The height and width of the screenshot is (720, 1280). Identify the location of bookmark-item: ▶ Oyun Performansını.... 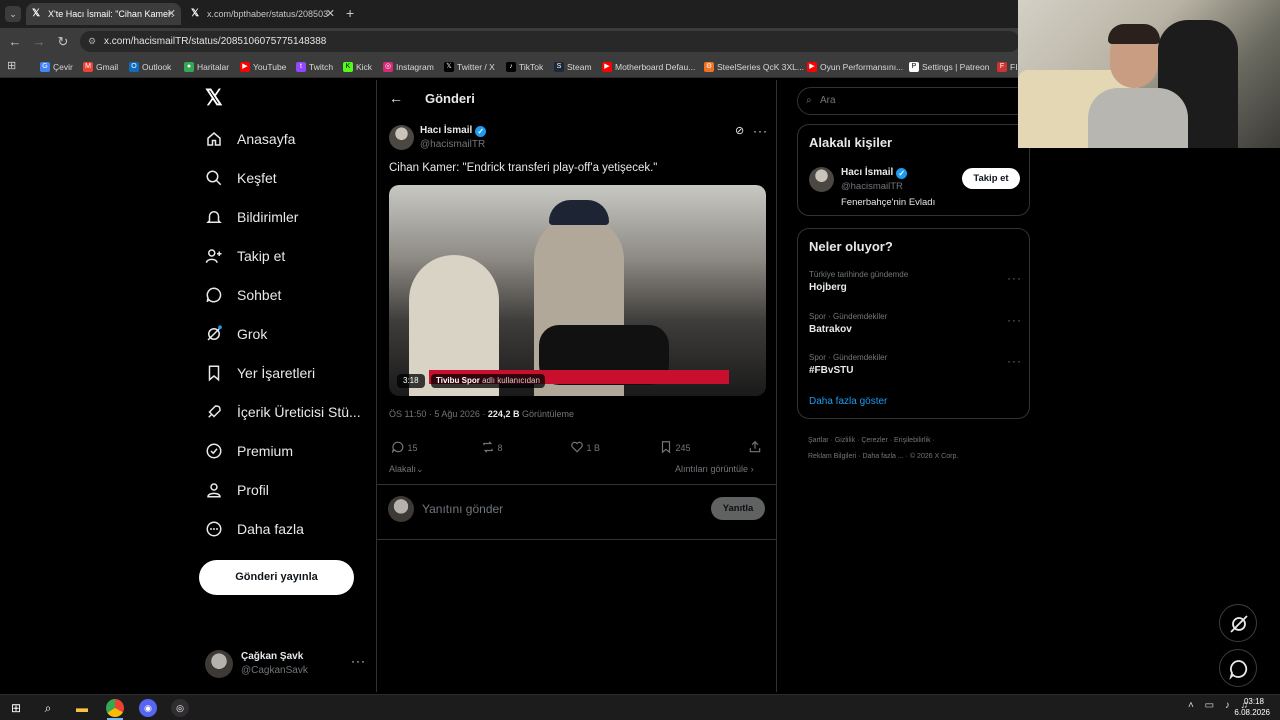
(855, 67).